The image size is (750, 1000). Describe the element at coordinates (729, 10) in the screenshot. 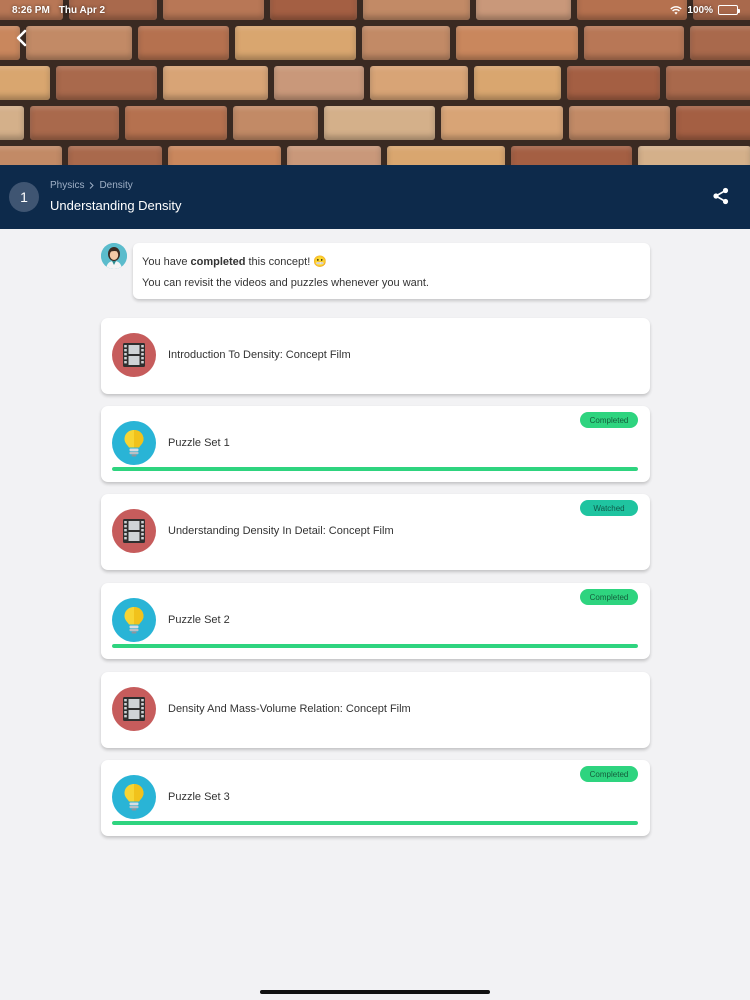

I see `battery-icon` at that location.